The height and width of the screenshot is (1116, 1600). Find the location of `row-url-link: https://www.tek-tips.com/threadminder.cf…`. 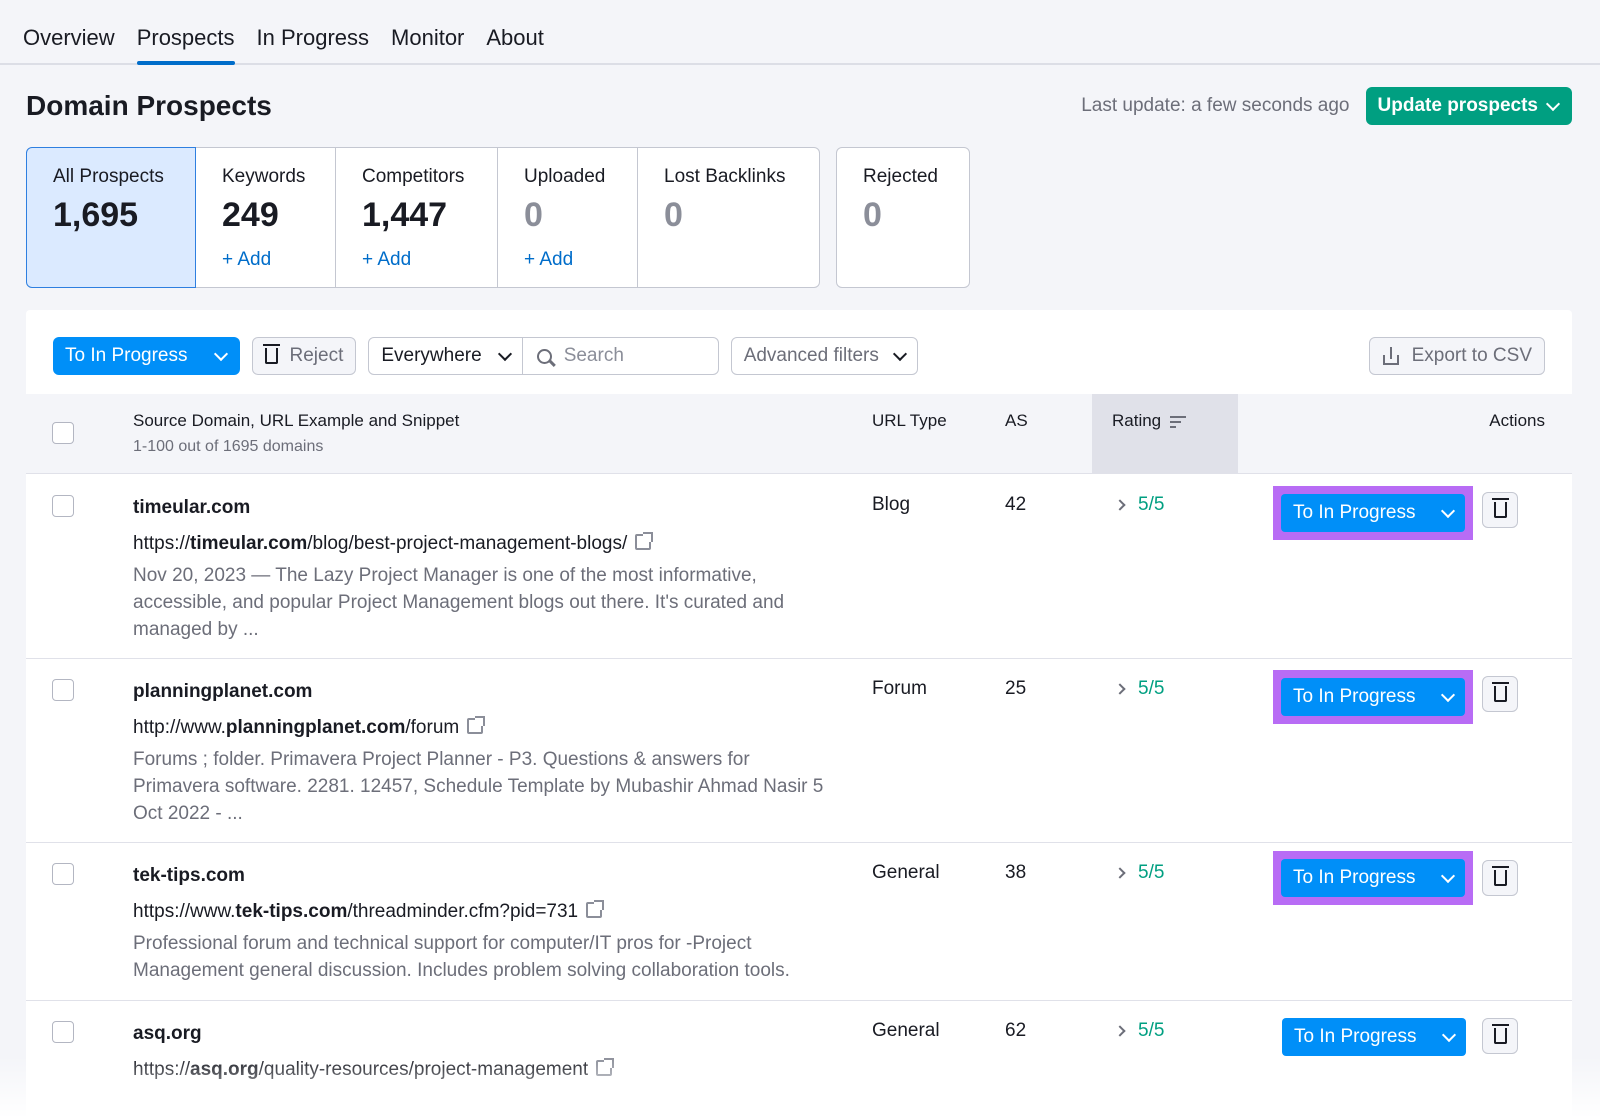

row-url-link: https://www.tek-tips.com/threadminder.cf… is located at coordinates (369, 911).